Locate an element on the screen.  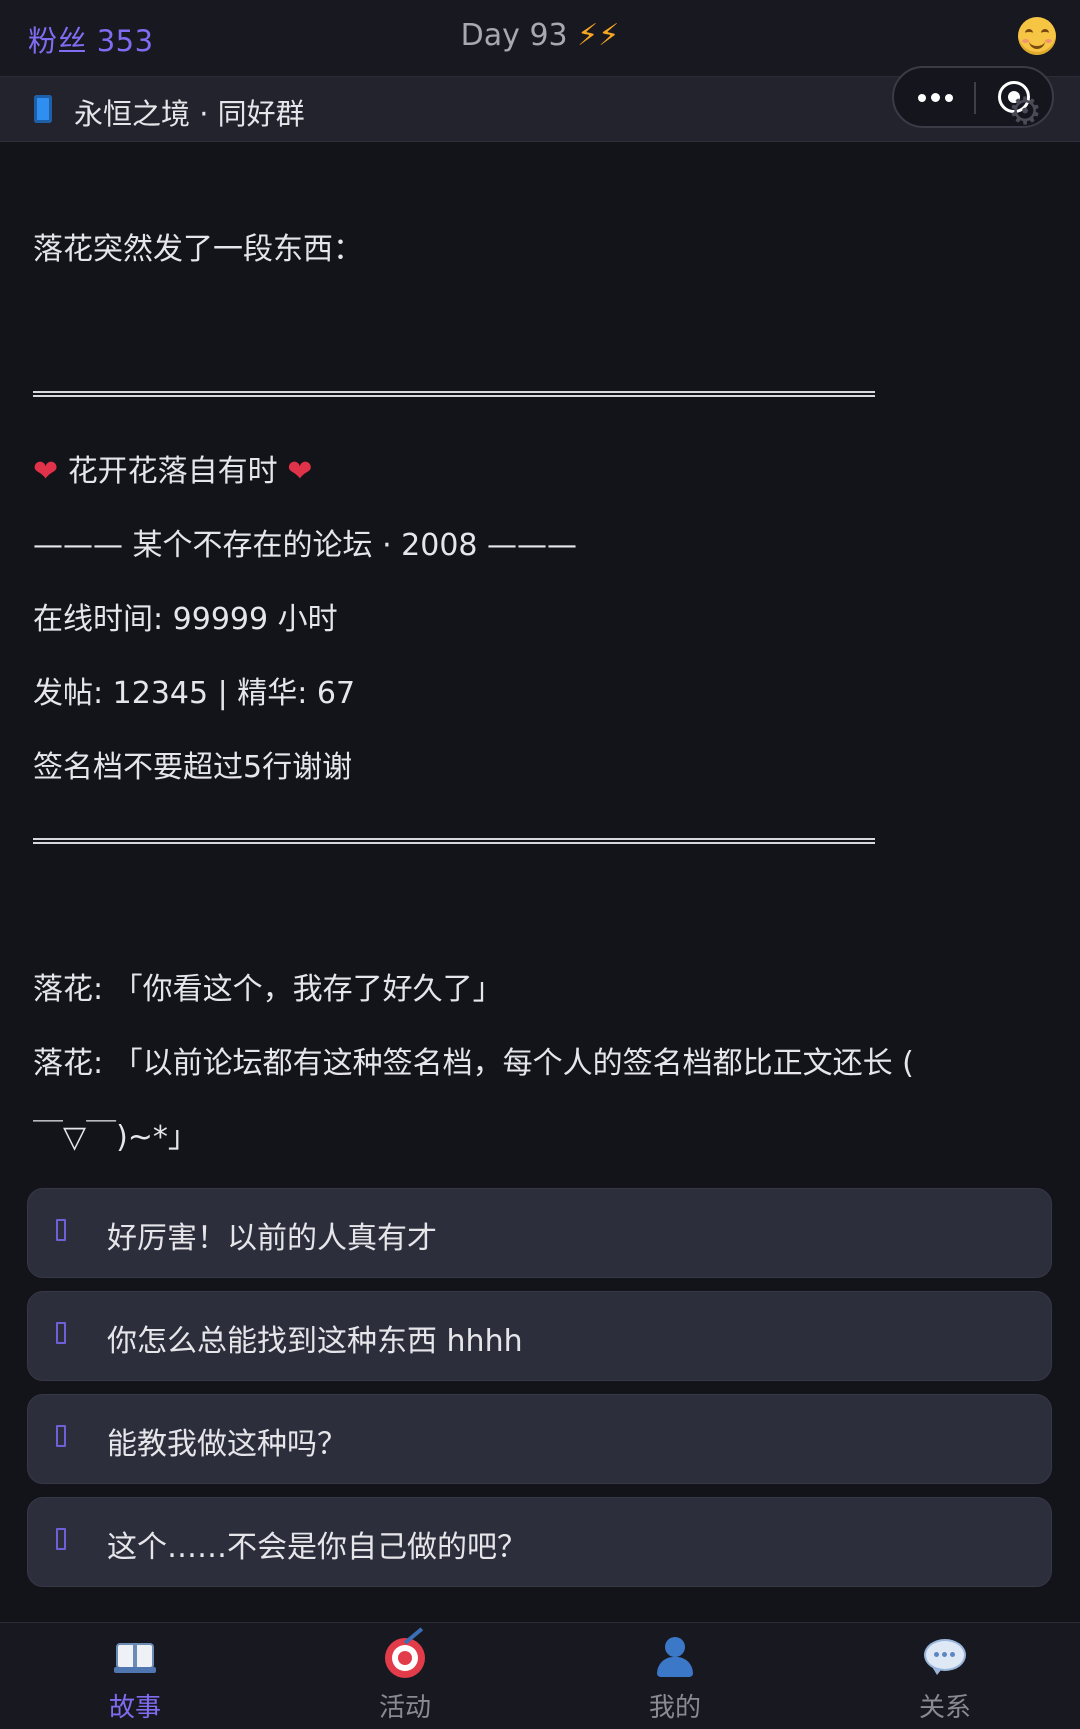
target-dart-icon is located at coordinates (405, 1653).